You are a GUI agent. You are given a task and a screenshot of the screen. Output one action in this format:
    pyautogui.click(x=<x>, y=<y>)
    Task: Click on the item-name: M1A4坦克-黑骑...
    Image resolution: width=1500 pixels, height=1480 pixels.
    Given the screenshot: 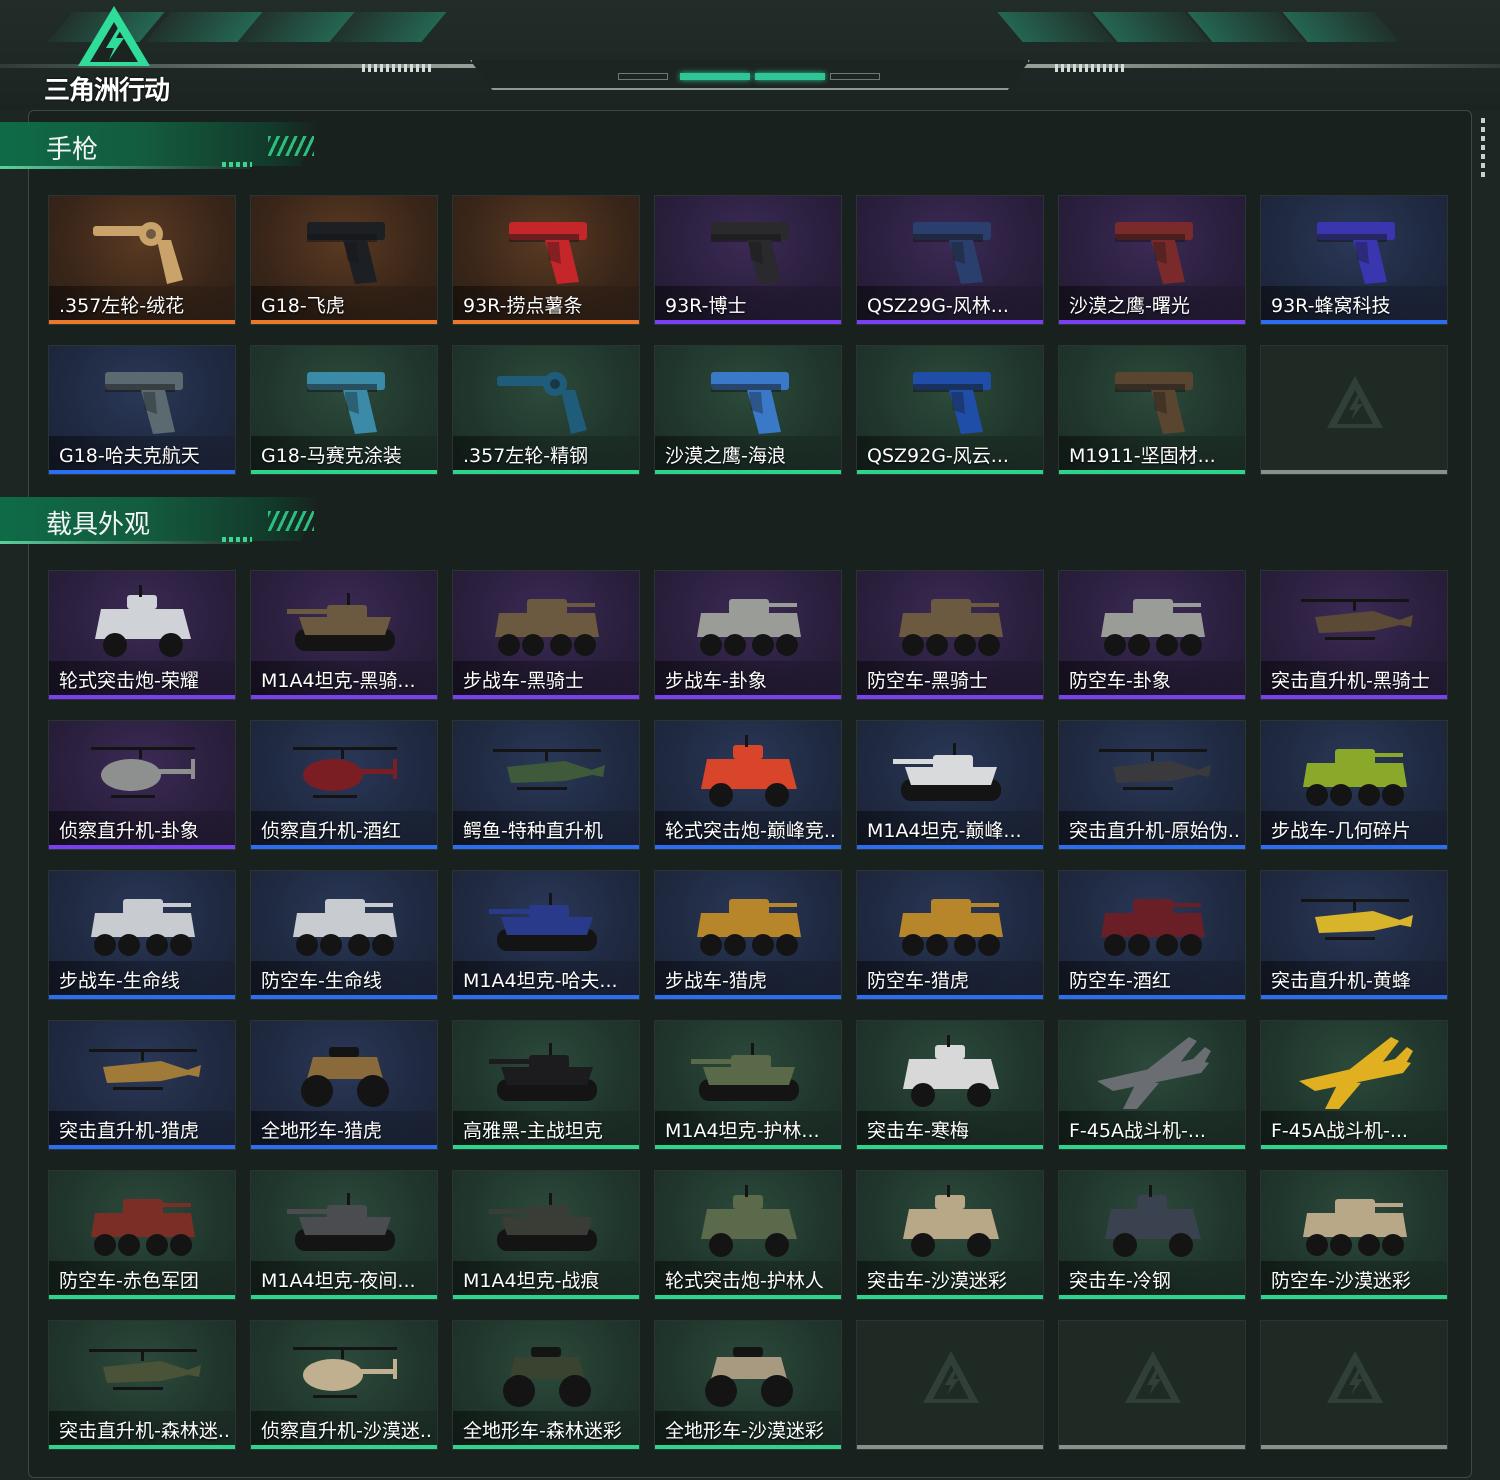 What is the action you would take?
    pyautogui.click(x=338, y=681)
    